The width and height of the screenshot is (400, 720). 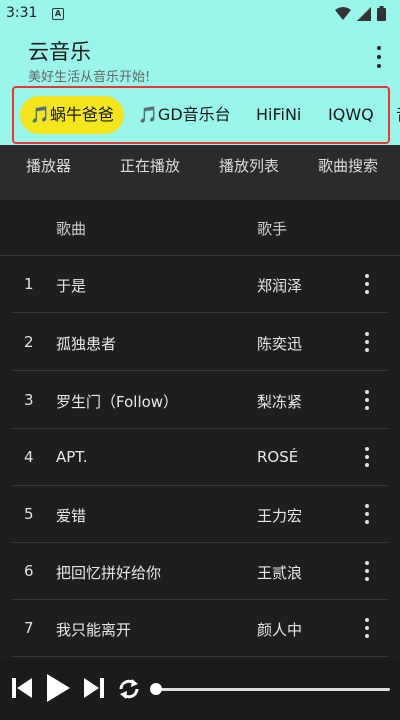 What do you see at coordinates (29, 457) in the screenshot?
I see `row-index: 4` at bounding box center [29, 457].